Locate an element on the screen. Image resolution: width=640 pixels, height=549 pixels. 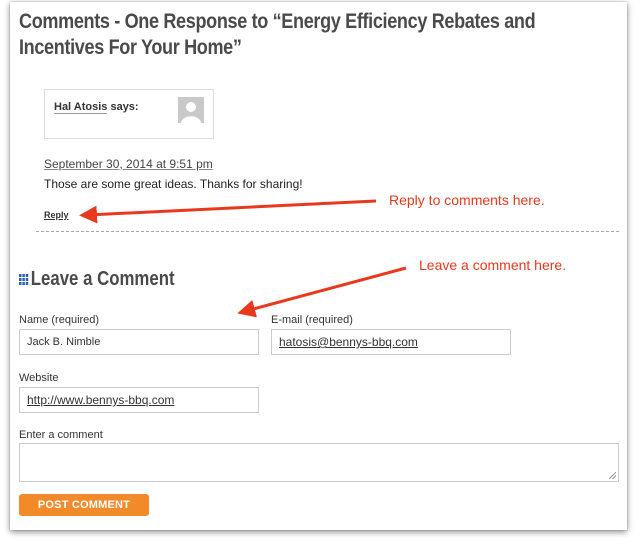
email-field: hatosis@bennys-bbq.com is located at coordinates (391, 342).